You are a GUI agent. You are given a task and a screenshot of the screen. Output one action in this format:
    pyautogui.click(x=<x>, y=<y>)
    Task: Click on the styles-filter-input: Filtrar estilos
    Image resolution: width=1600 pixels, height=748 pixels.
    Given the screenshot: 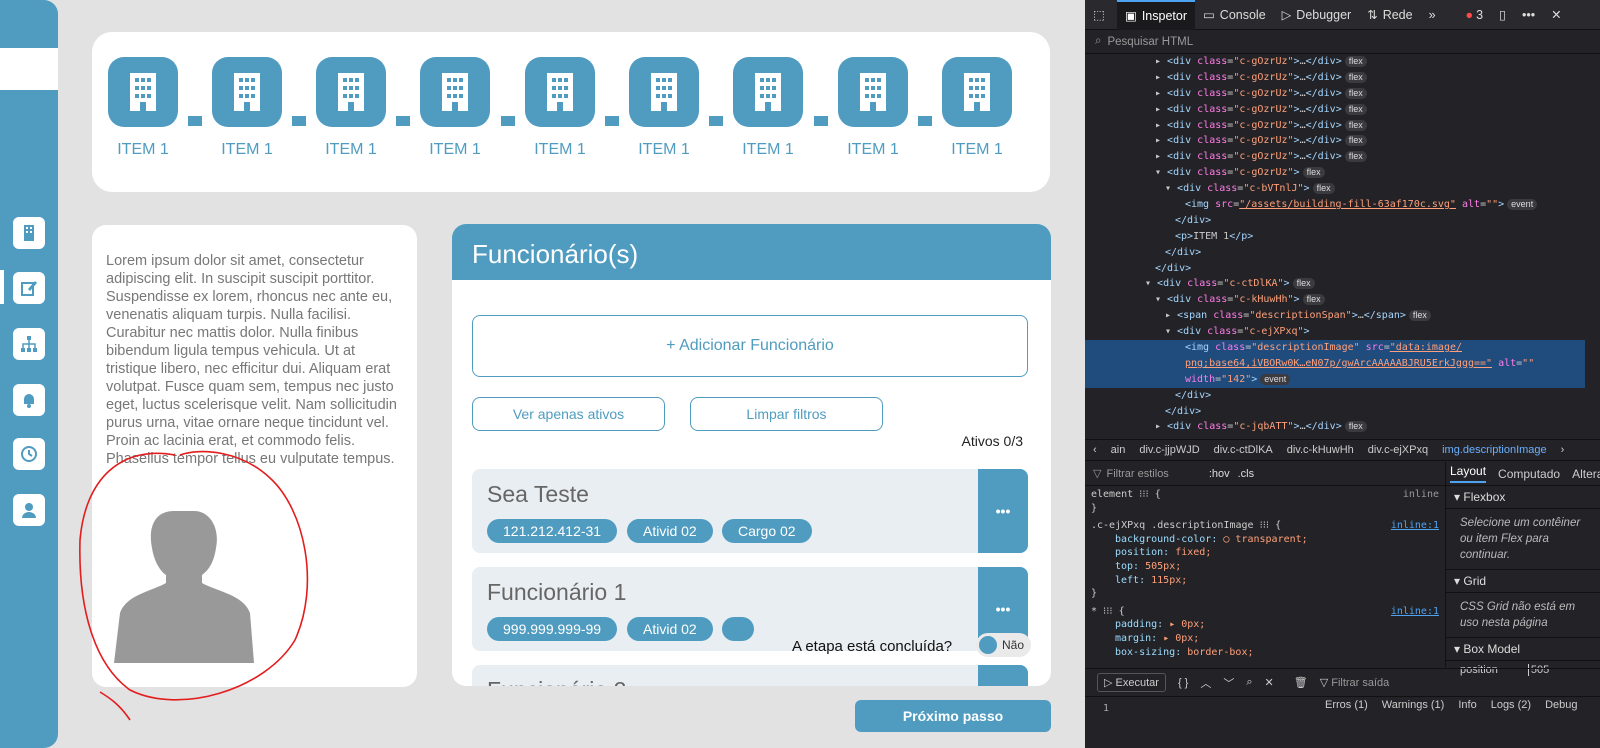 What is the action you would take?
    pyautogui.click(x=1137, y=474)
    